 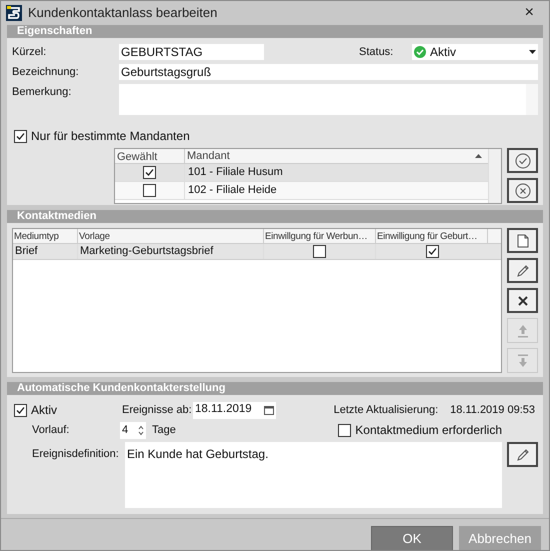 I want to click on field-label: Letzte Aktualisierung:, so click(x=386, y=410).